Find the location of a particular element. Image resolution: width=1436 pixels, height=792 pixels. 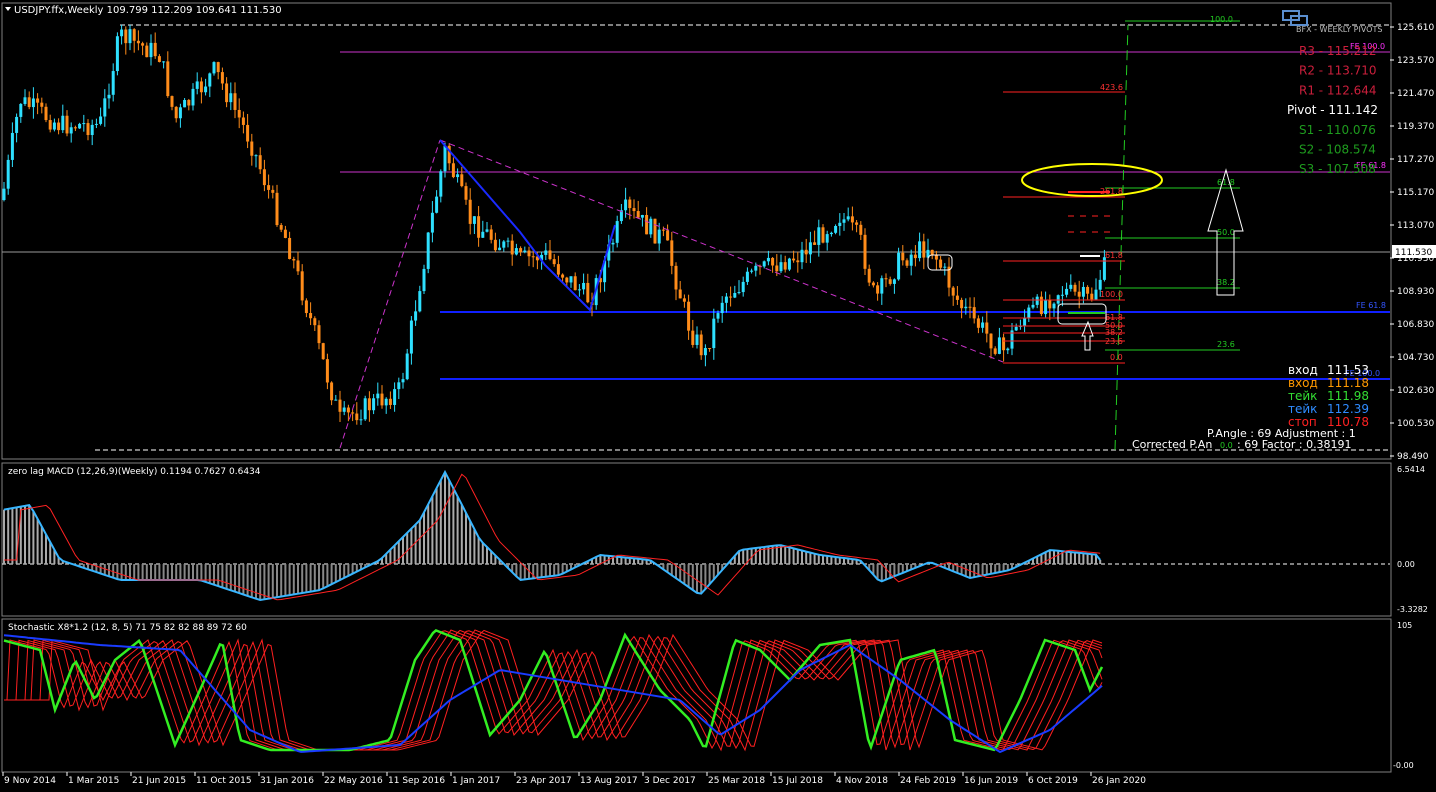

time-tick-label: 6 Oct 2019 is located at coordinates (1053, 781).